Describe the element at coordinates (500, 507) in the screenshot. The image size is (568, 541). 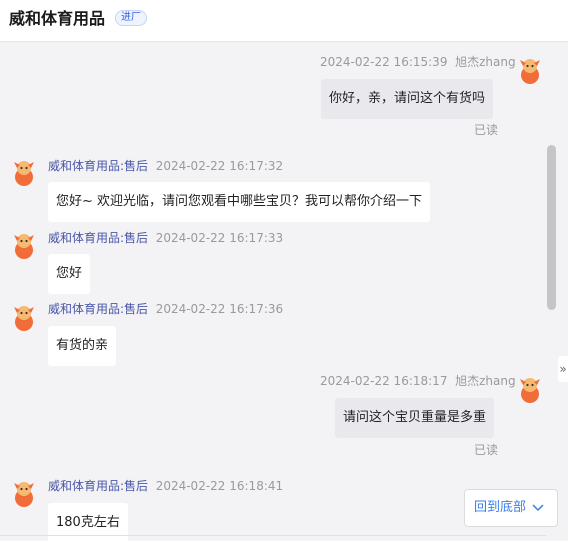
I see `scroll-to-bottom-label: 回到底部` at that location.